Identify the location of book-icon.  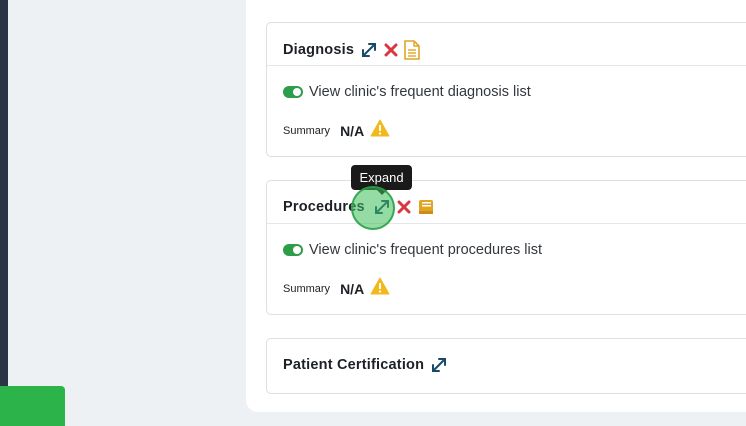
(426, 207).